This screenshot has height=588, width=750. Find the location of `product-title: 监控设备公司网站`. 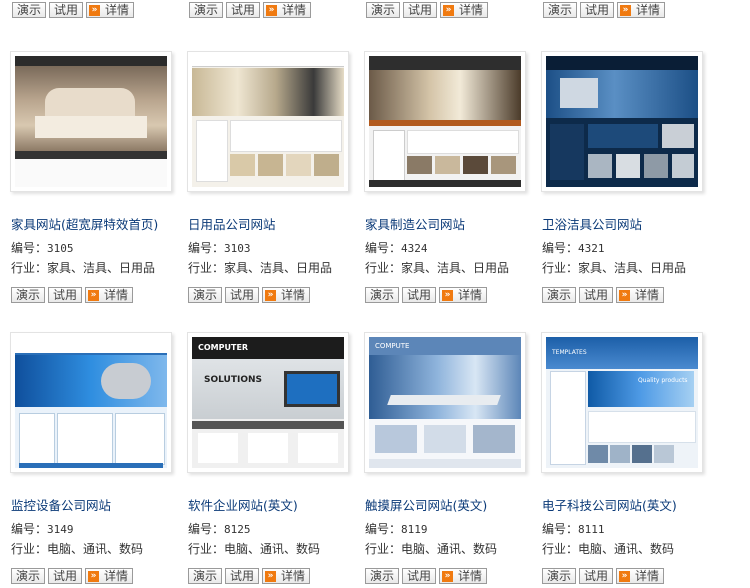

product-title: 监控设备公司网站 is located at coordinates (61, 504).